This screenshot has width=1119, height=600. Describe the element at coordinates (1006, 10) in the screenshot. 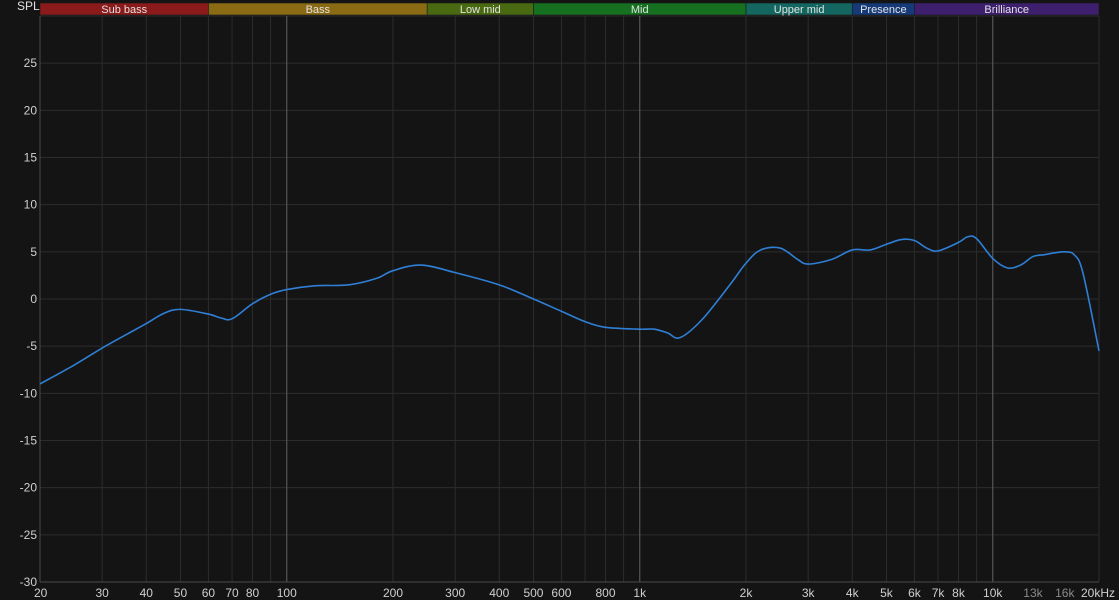

I see `band-label: Brilliance` at that location.